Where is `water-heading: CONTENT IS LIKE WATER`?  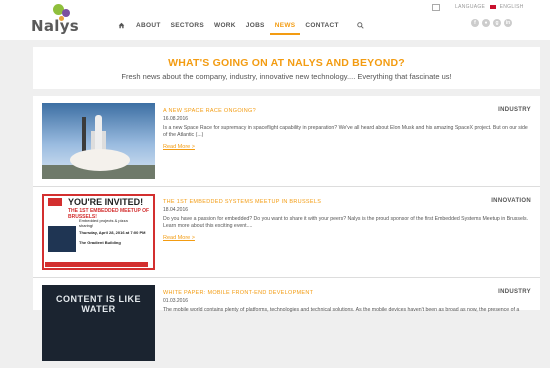
water-heading: CONTENT IS LIKE WATER is located at coordinates (98, 304).